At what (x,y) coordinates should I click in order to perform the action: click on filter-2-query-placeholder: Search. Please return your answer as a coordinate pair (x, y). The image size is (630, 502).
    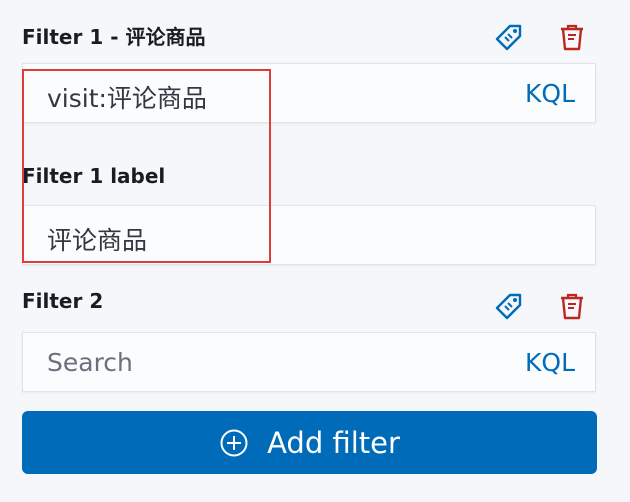
    Looking at the image, I should click on (90, 362).